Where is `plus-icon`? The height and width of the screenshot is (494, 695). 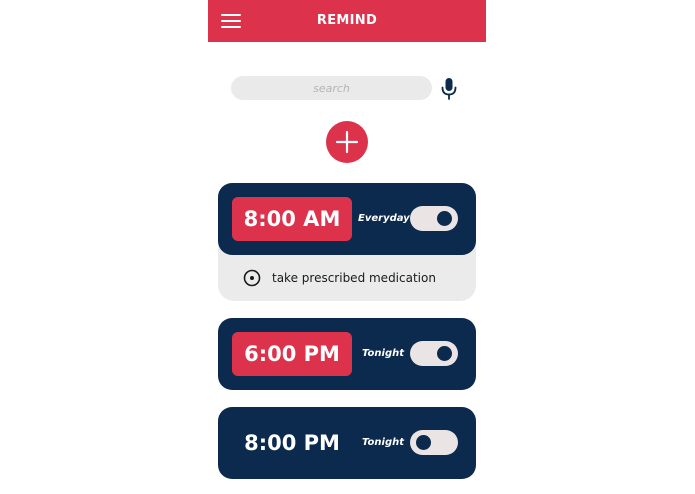 plus-icon is located at coordinates (347, 142).